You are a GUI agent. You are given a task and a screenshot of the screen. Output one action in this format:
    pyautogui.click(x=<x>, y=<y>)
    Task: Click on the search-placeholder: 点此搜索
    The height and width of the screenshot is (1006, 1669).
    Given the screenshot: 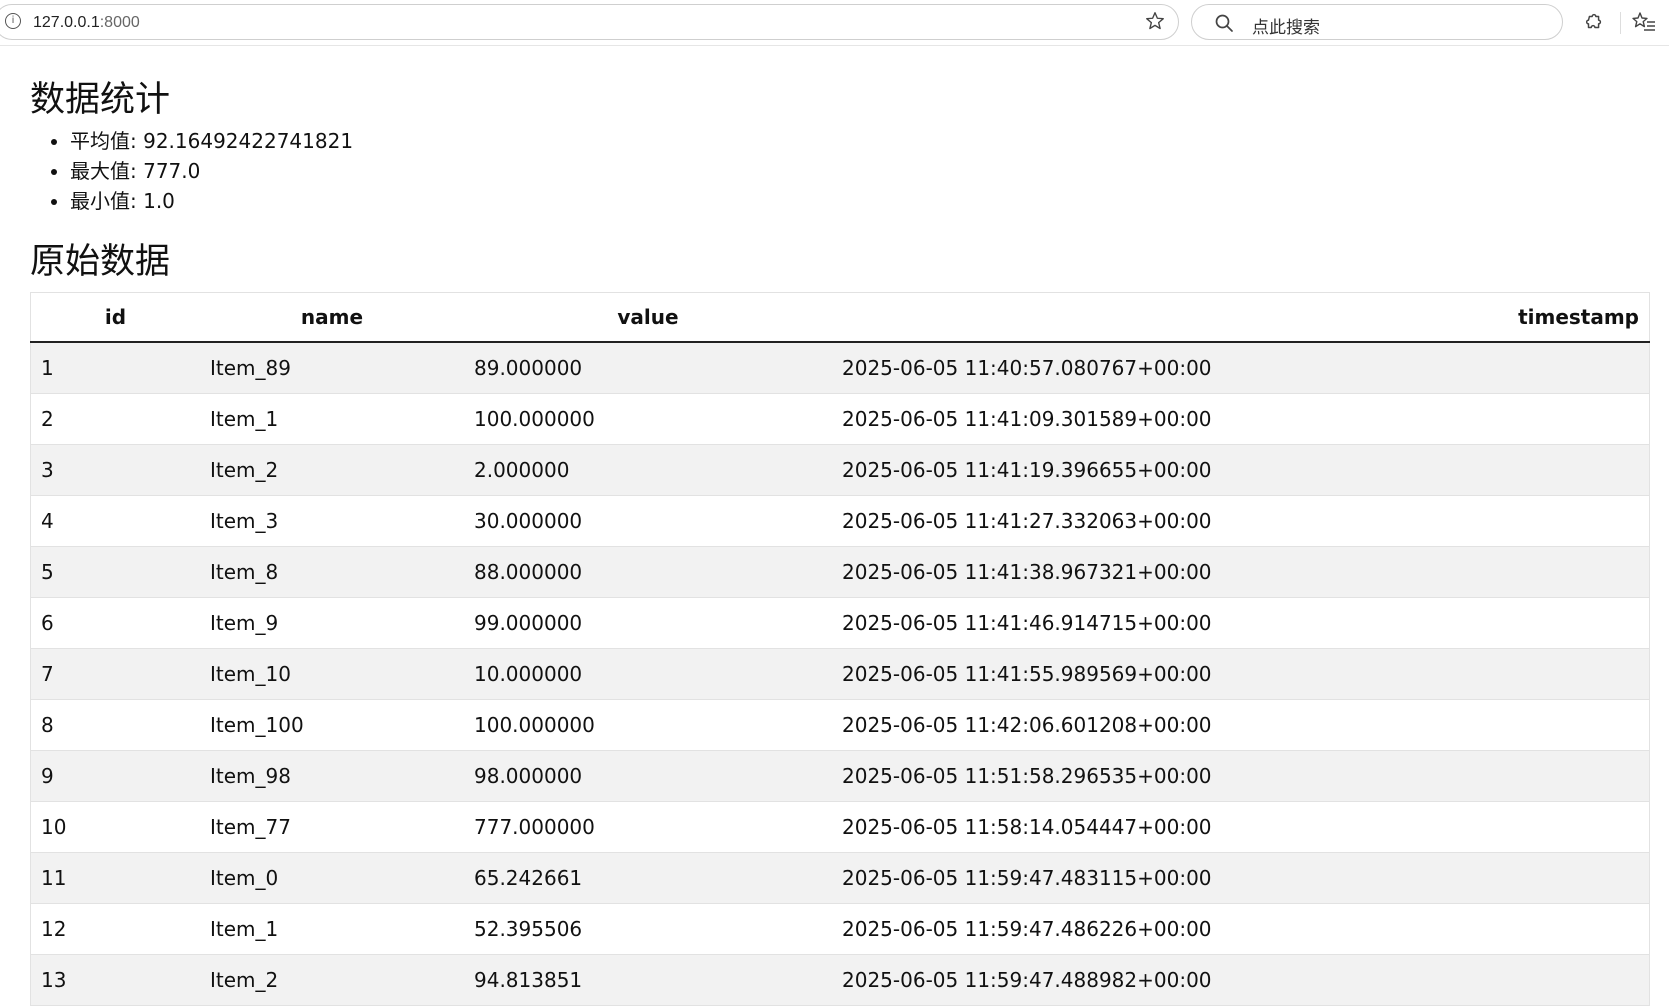 What is the action you would take?
    pyautogui.click(x=1286, y=28)
    